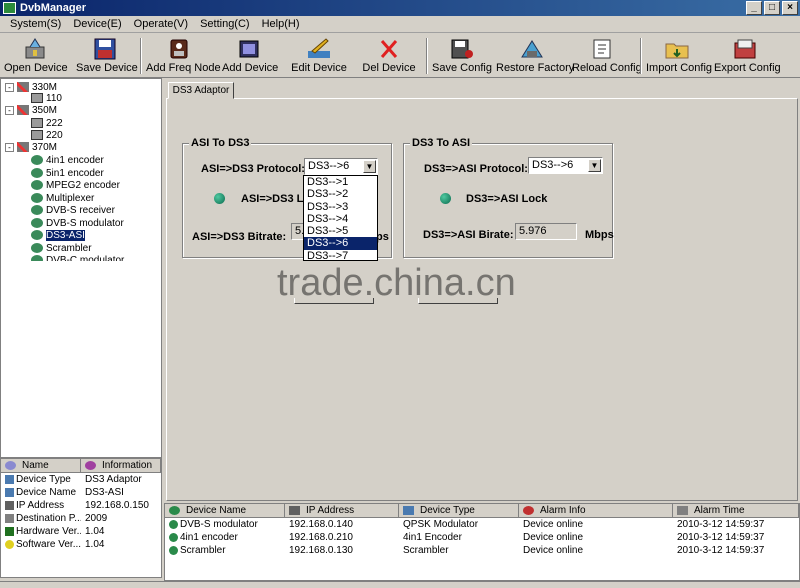 This screenshot has height=588, width=800. Describe the element at coordinates (396, 283) in the screenshot. I see `watermark: trade.china.cn` at that location.